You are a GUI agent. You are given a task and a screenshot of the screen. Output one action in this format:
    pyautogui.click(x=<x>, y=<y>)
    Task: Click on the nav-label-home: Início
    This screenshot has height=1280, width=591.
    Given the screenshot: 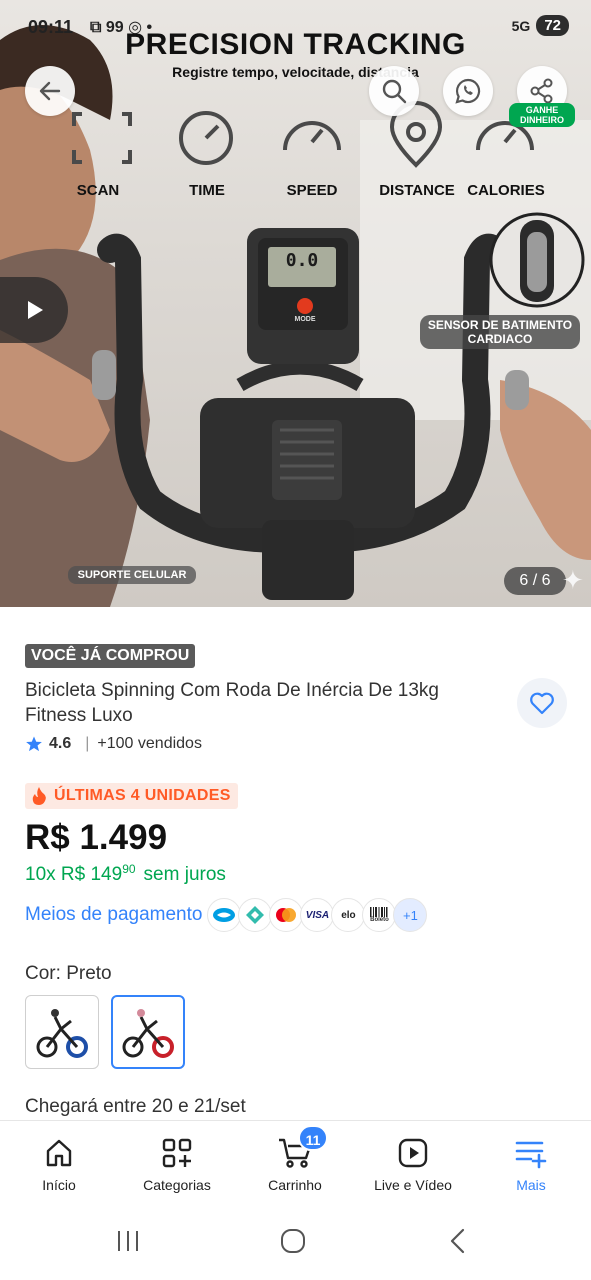 What is the action you would take?
    pyautogui.click(x=59, y=1185)
    